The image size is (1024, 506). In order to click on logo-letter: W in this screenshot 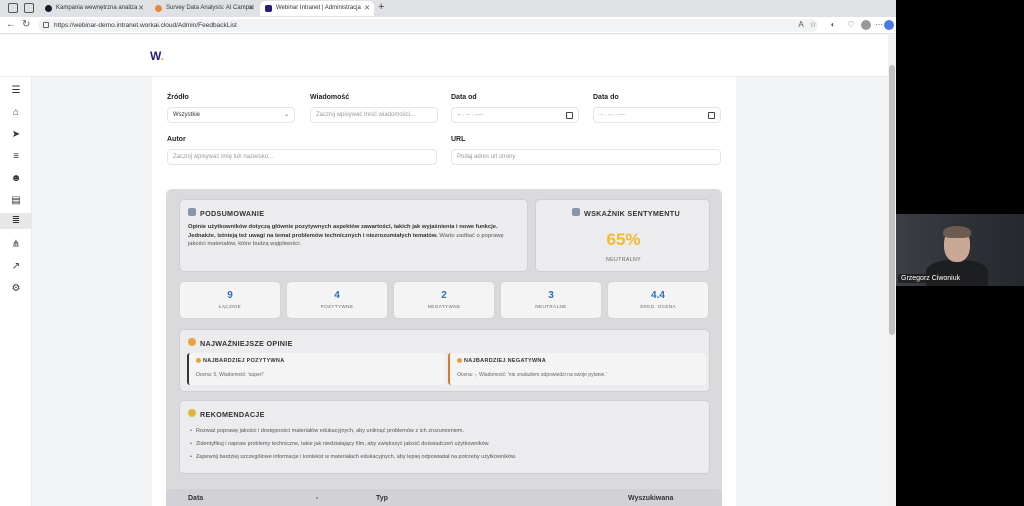, I will do `click(155, 56)`.